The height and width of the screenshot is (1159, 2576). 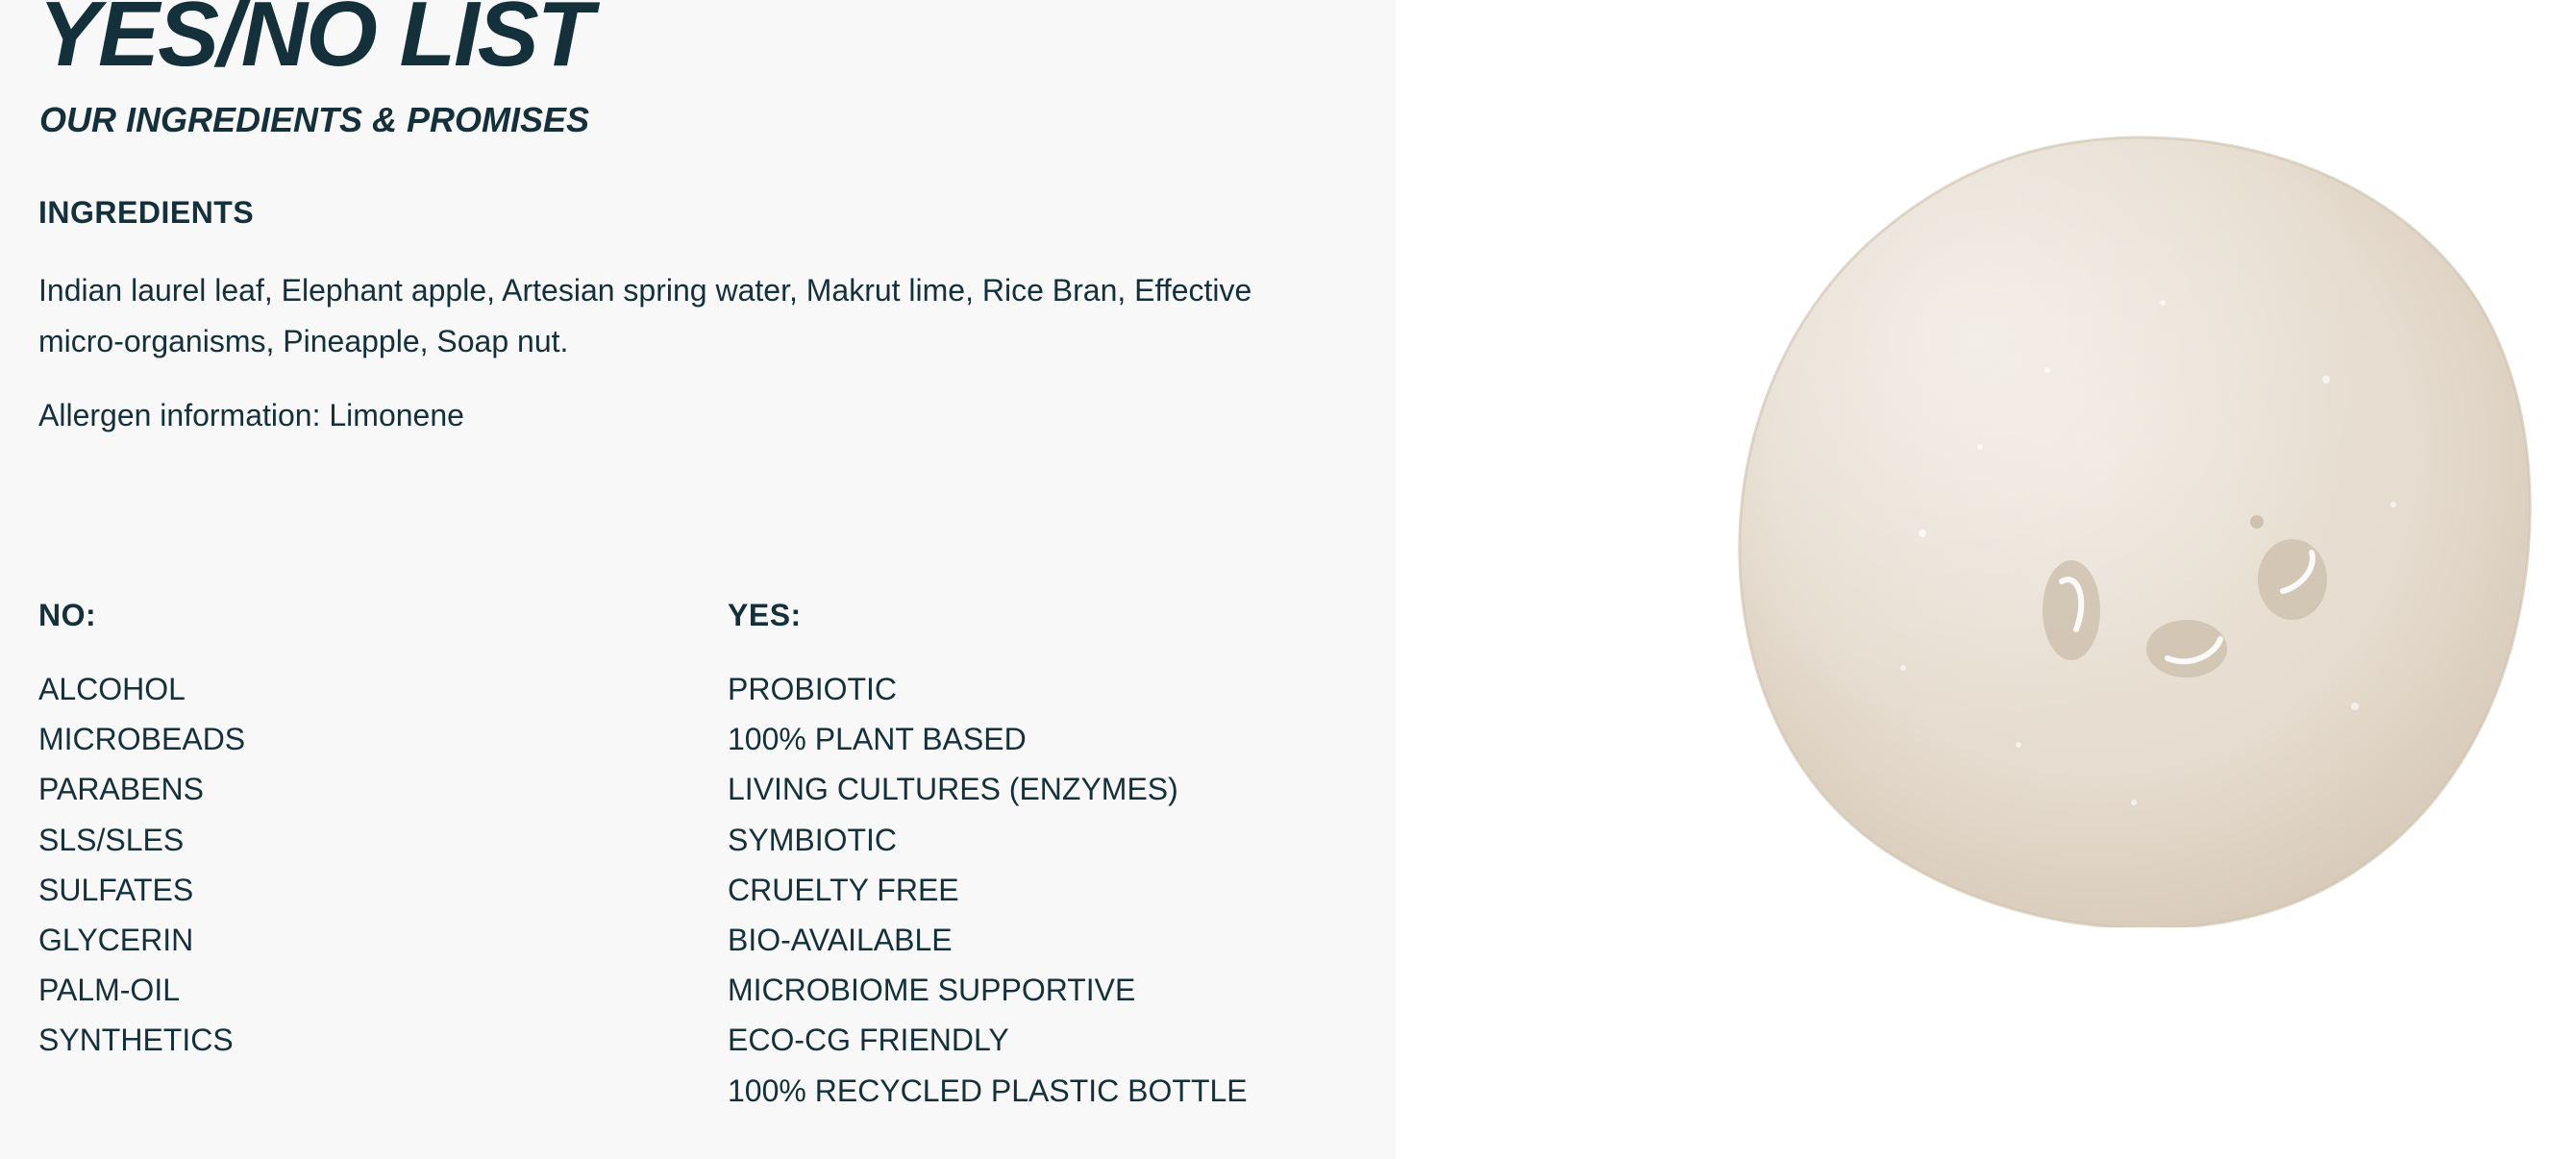 What do you see at coordinates (251, 415) in the screenshot?
I see `allergen-info: Allergen information: Limonene` at bounding box center [251, 415].